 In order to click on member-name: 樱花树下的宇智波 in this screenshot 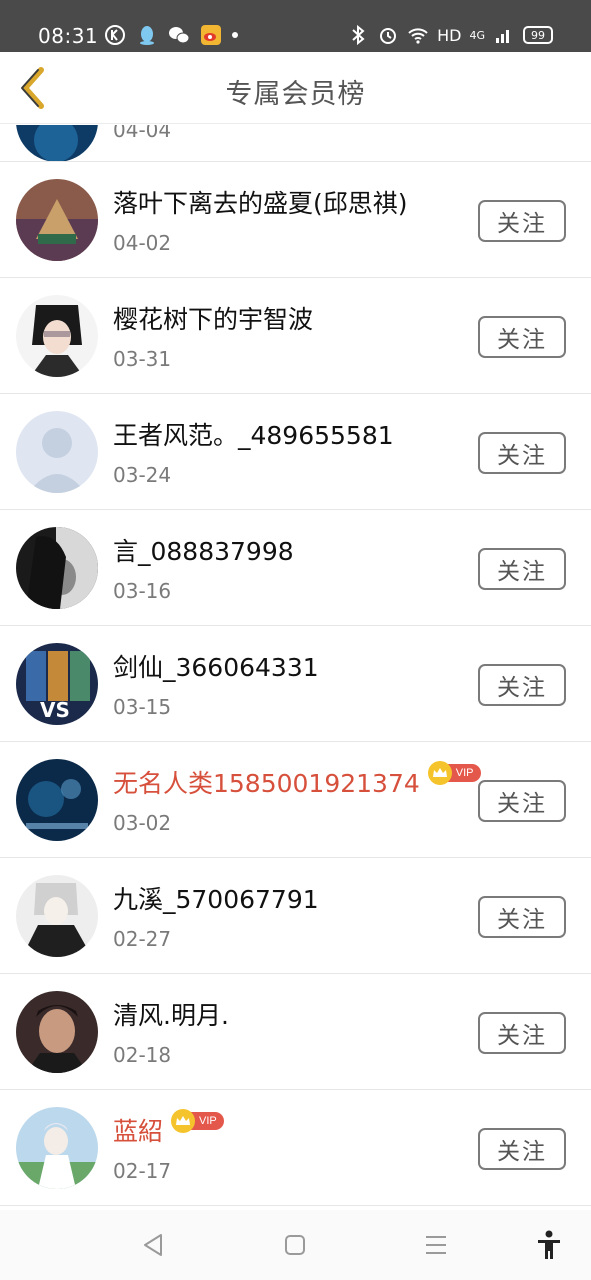, I will do `click(213, 318)`.